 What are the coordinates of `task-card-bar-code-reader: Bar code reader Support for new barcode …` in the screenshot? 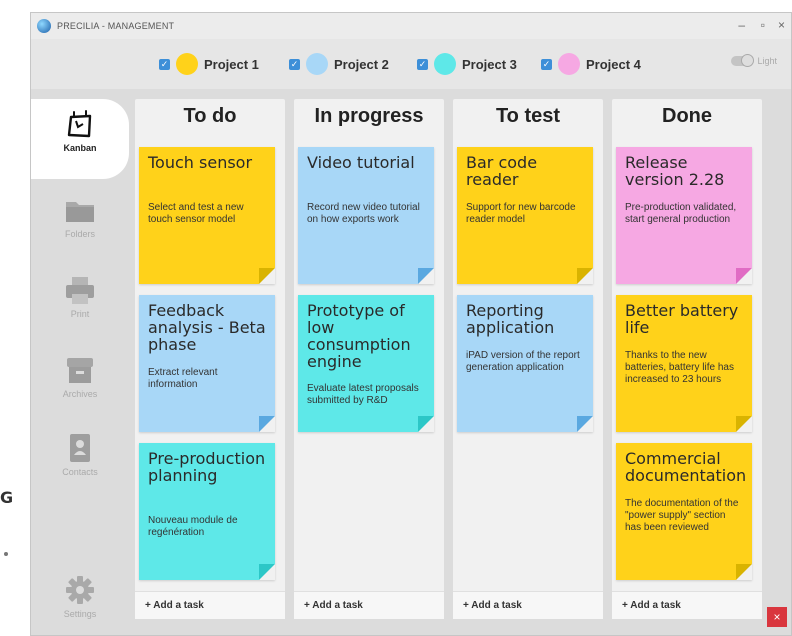 It's located at (525, 215).